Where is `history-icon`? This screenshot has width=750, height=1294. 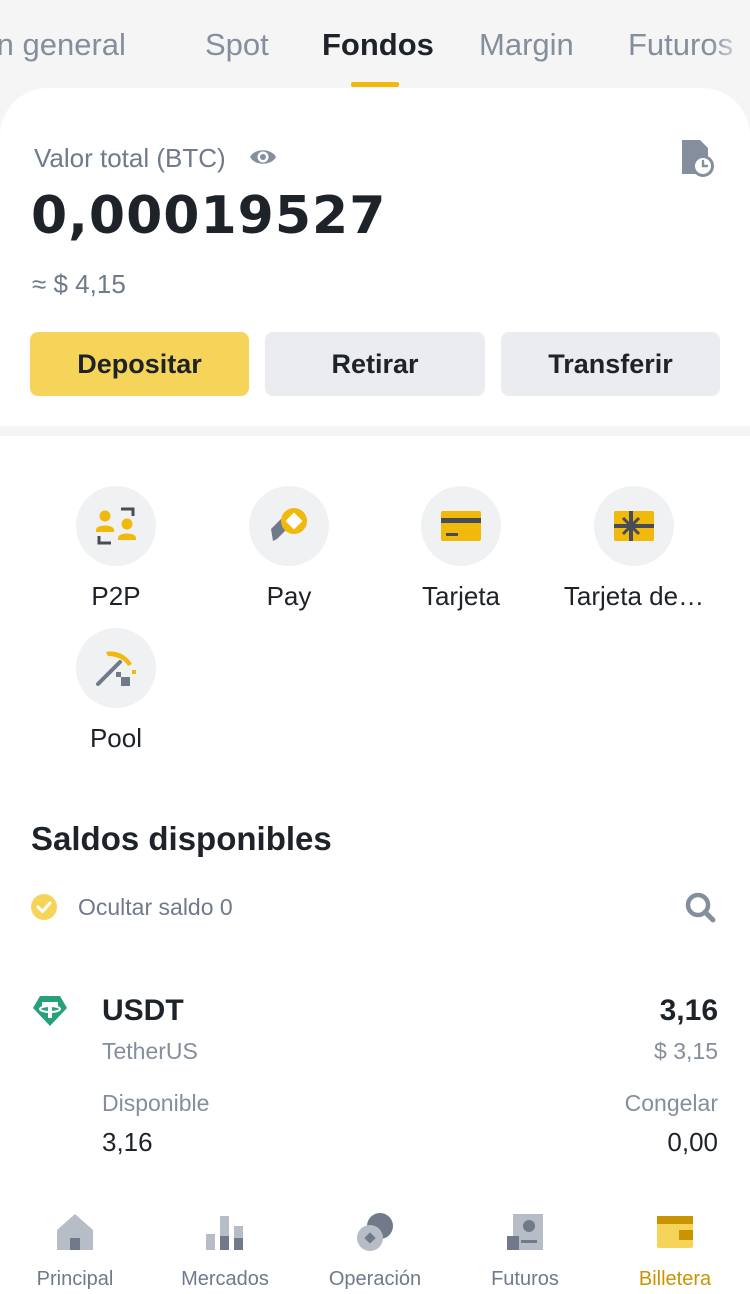
history-icon is located at coordinates (697, 158).